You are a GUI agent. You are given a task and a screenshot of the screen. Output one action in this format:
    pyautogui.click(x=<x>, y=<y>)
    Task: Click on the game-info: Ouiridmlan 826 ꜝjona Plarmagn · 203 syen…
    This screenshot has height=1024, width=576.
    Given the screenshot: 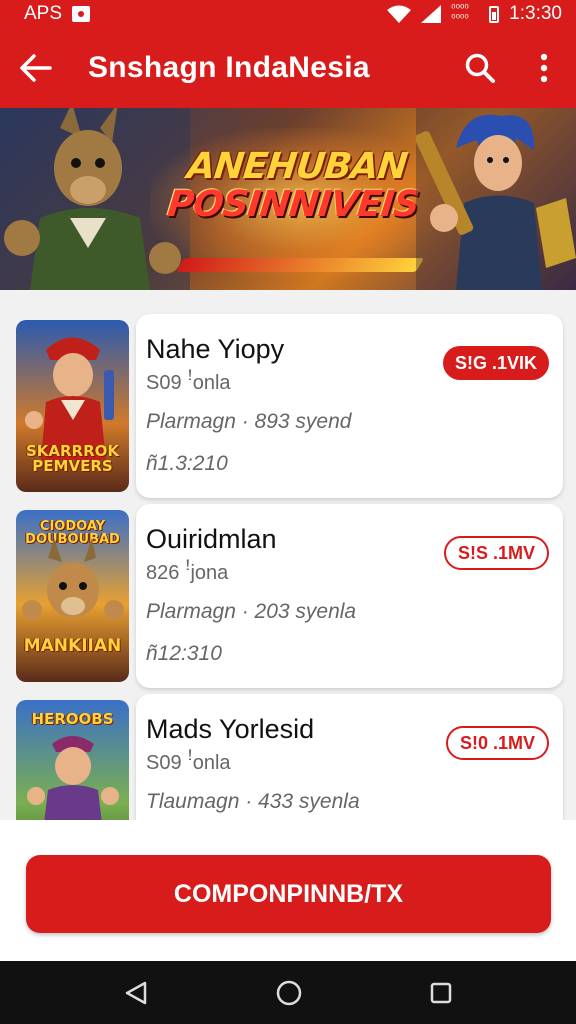 What is the action you would take?
    pyautogui.click(x=349, y=596)
    